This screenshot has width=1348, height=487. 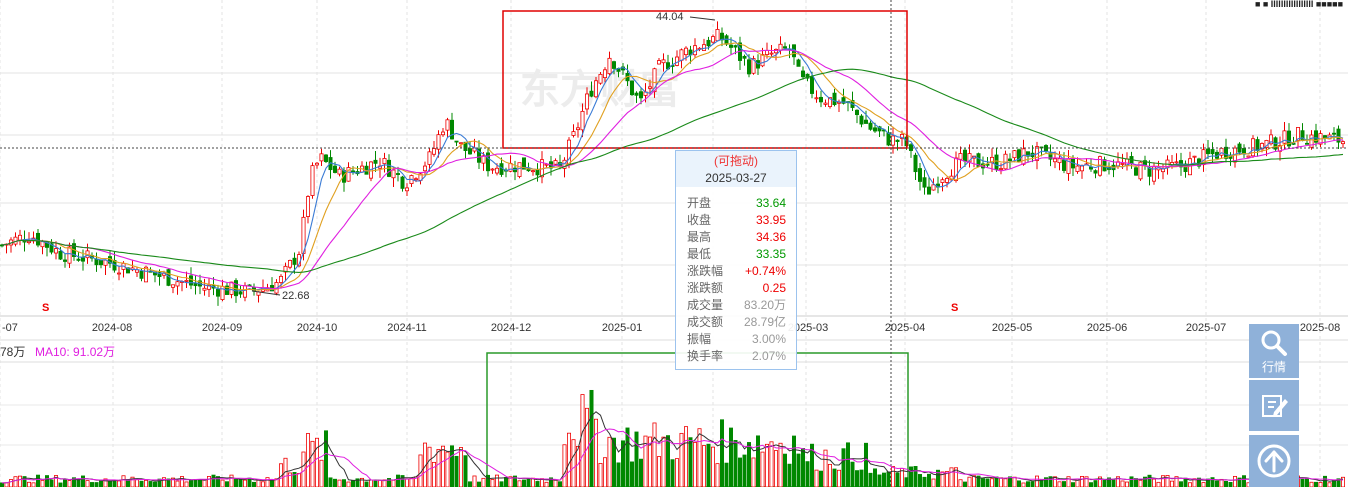 What do you see at coordinates (774, 288) in the screenshot?
I see `tooltip-value: 0.25` at bounding box center [774, 288].